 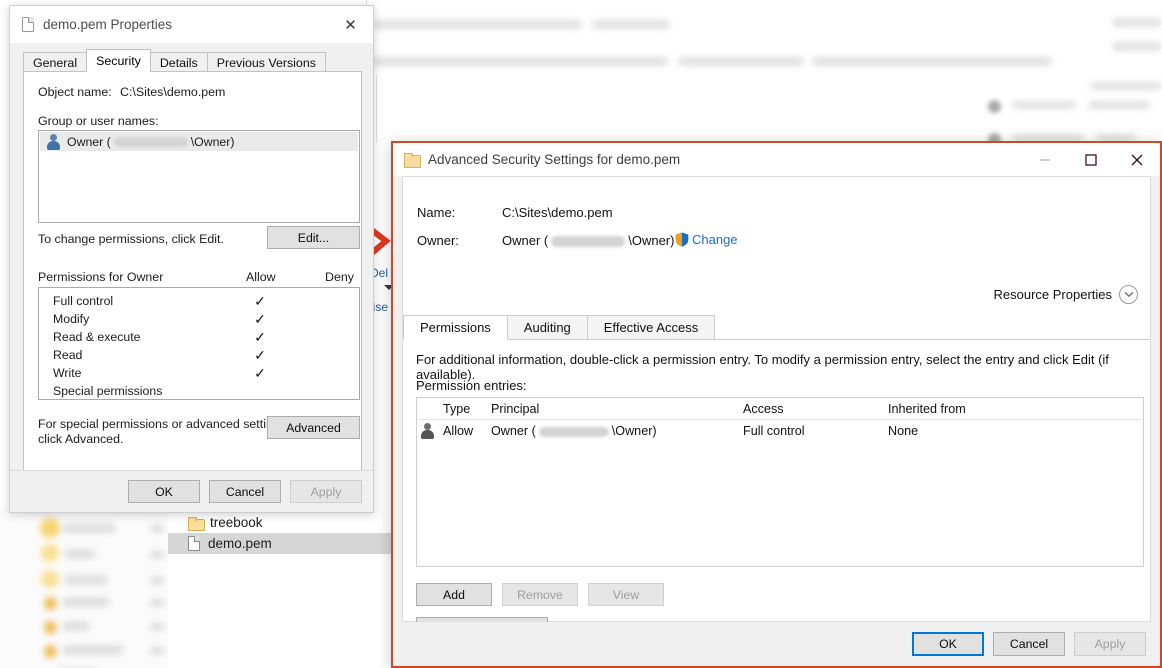 What do you see at coordinates (588, 240) in the screenshot?
I see `owner-value: Owner (\Owner)` at bounding box center [588, 240].